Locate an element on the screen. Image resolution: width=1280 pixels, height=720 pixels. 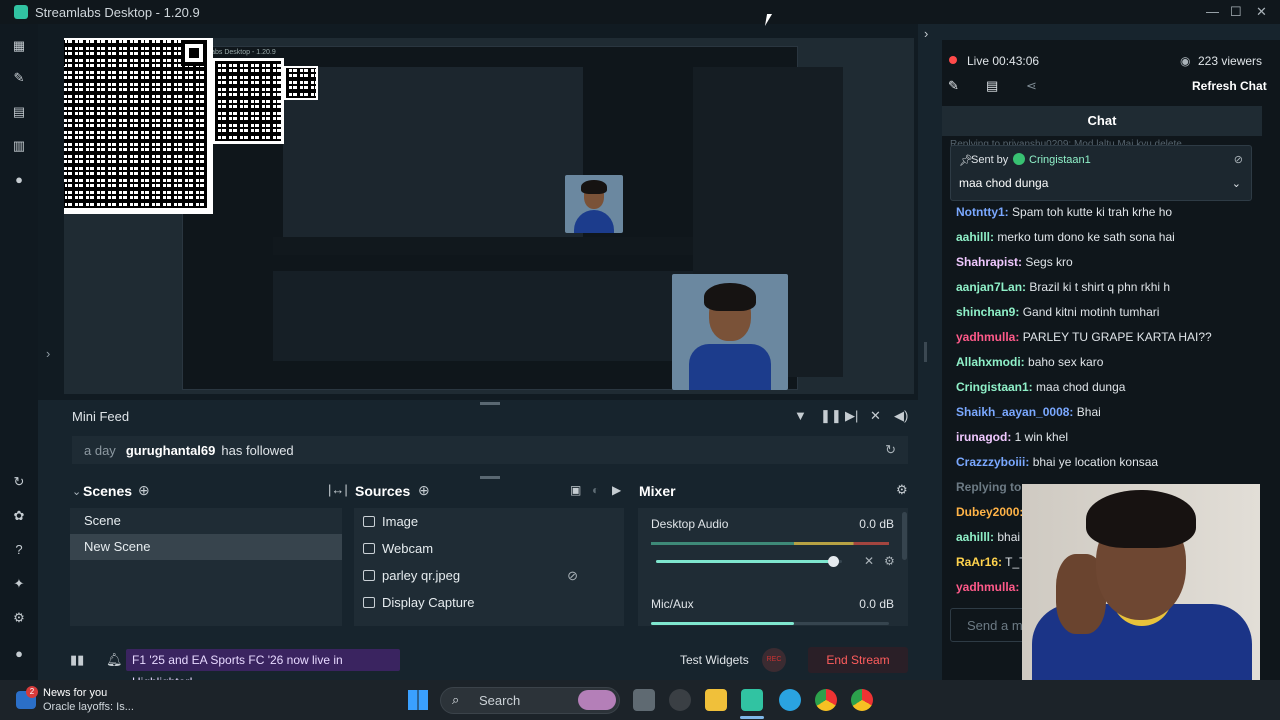
mute-alerts-icon: ✕ is located at coordinates (875, 416).